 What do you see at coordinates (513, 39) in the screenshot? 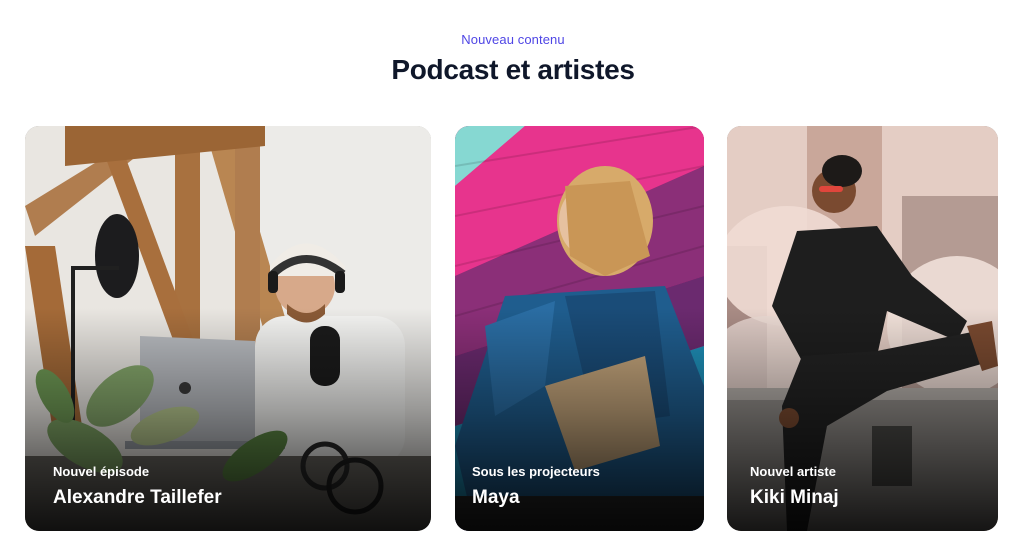
I see `section-eyebrow: Nouveau contenu` at bounding box center [513, 39].